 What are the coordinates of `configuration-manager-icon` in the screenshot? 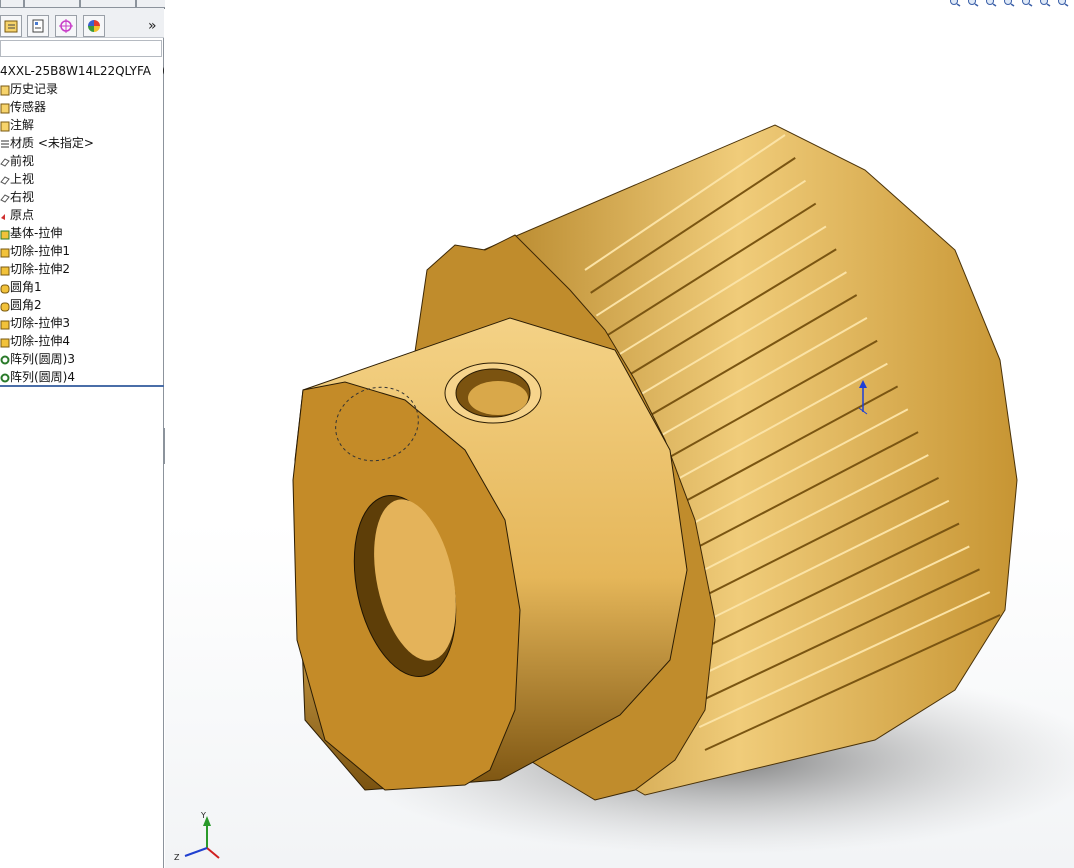 It's located at (66, 26).